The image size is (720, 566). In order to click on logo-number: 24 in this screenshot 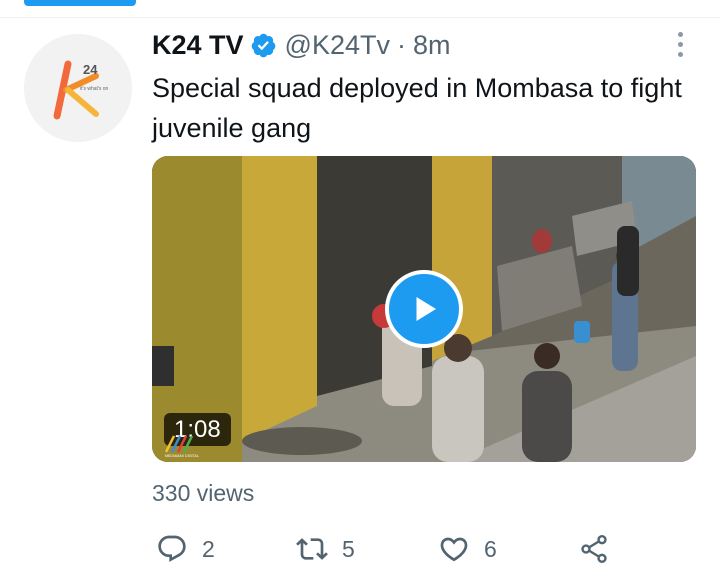, I will do `click(90, 69)`.